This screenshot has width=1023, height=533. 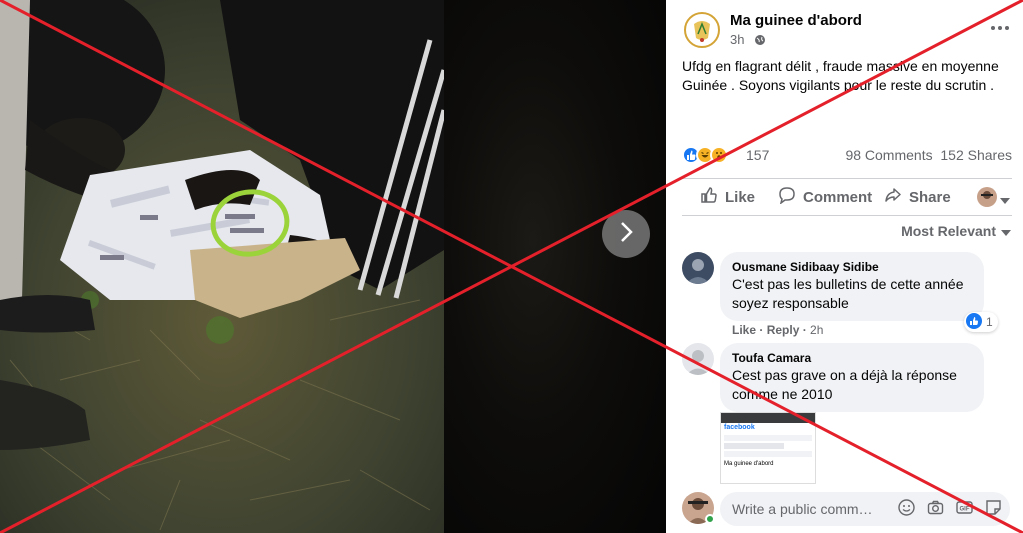 What do you see at coordinates (757, 155) in the screenshot?
I see `reaction-count: 157` at bounding box center [757, 155].